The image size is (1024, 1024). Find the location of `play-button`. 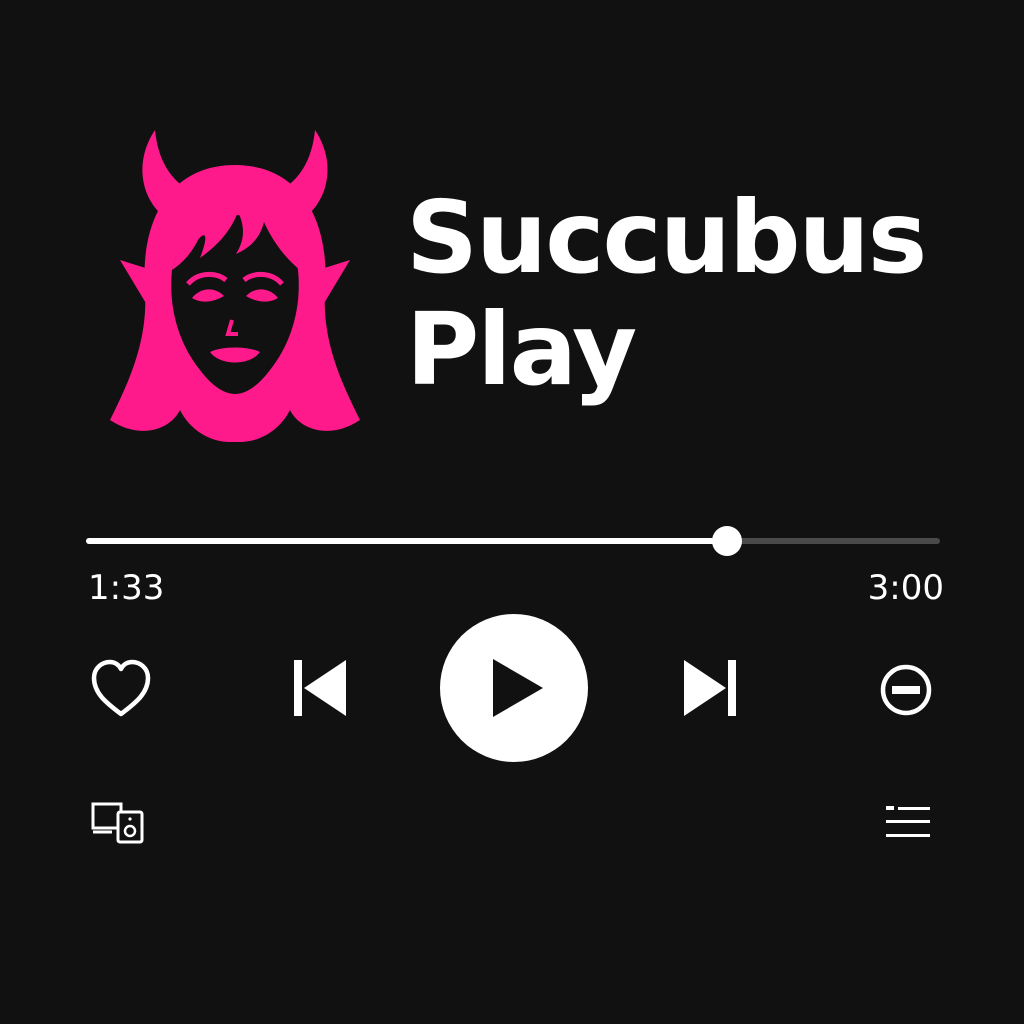

play-button is located at coordinates (514, 688).